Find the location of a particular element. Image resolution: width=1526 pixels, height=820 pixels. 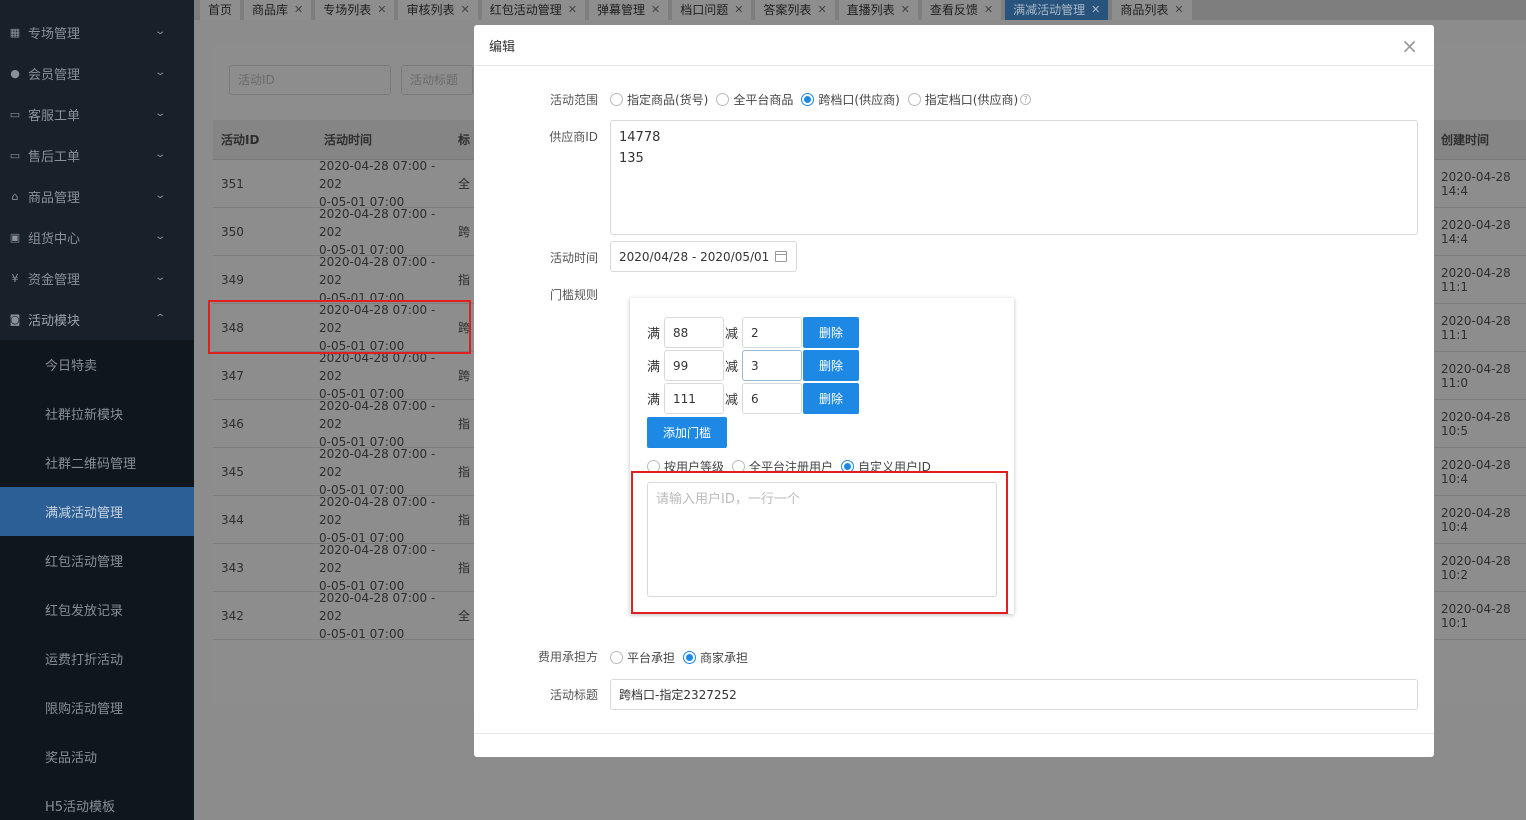

cell-time-start: 2020-04-28 07:00 - 202 is located at coordinates (377, 174).